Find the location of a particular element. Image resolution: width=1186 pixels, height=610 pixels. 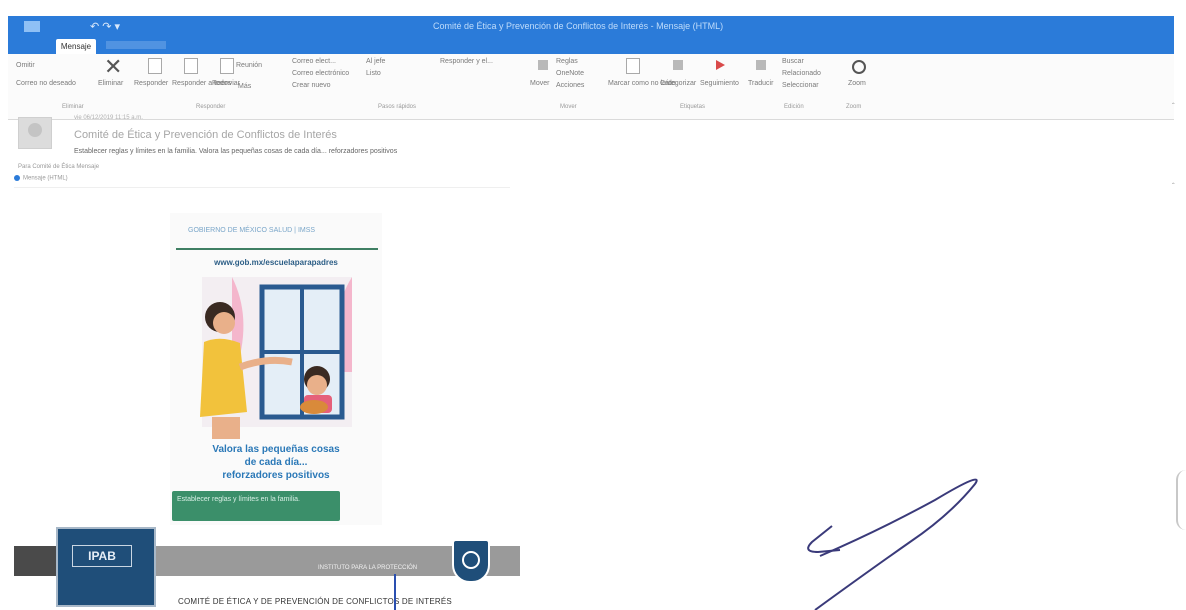

categorize-button: Categorizar is located at coordinates (678, 83).